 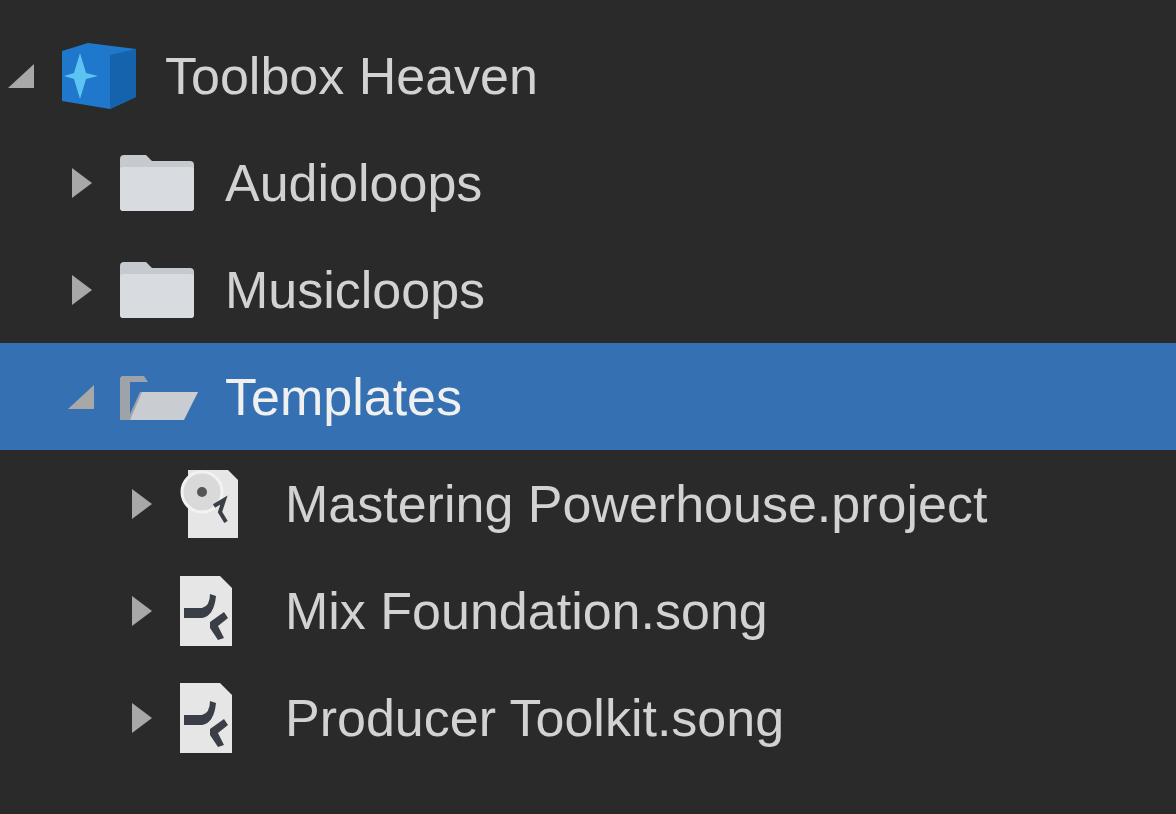 I want to click on folder-open-icon, so click(x=159, y=396).